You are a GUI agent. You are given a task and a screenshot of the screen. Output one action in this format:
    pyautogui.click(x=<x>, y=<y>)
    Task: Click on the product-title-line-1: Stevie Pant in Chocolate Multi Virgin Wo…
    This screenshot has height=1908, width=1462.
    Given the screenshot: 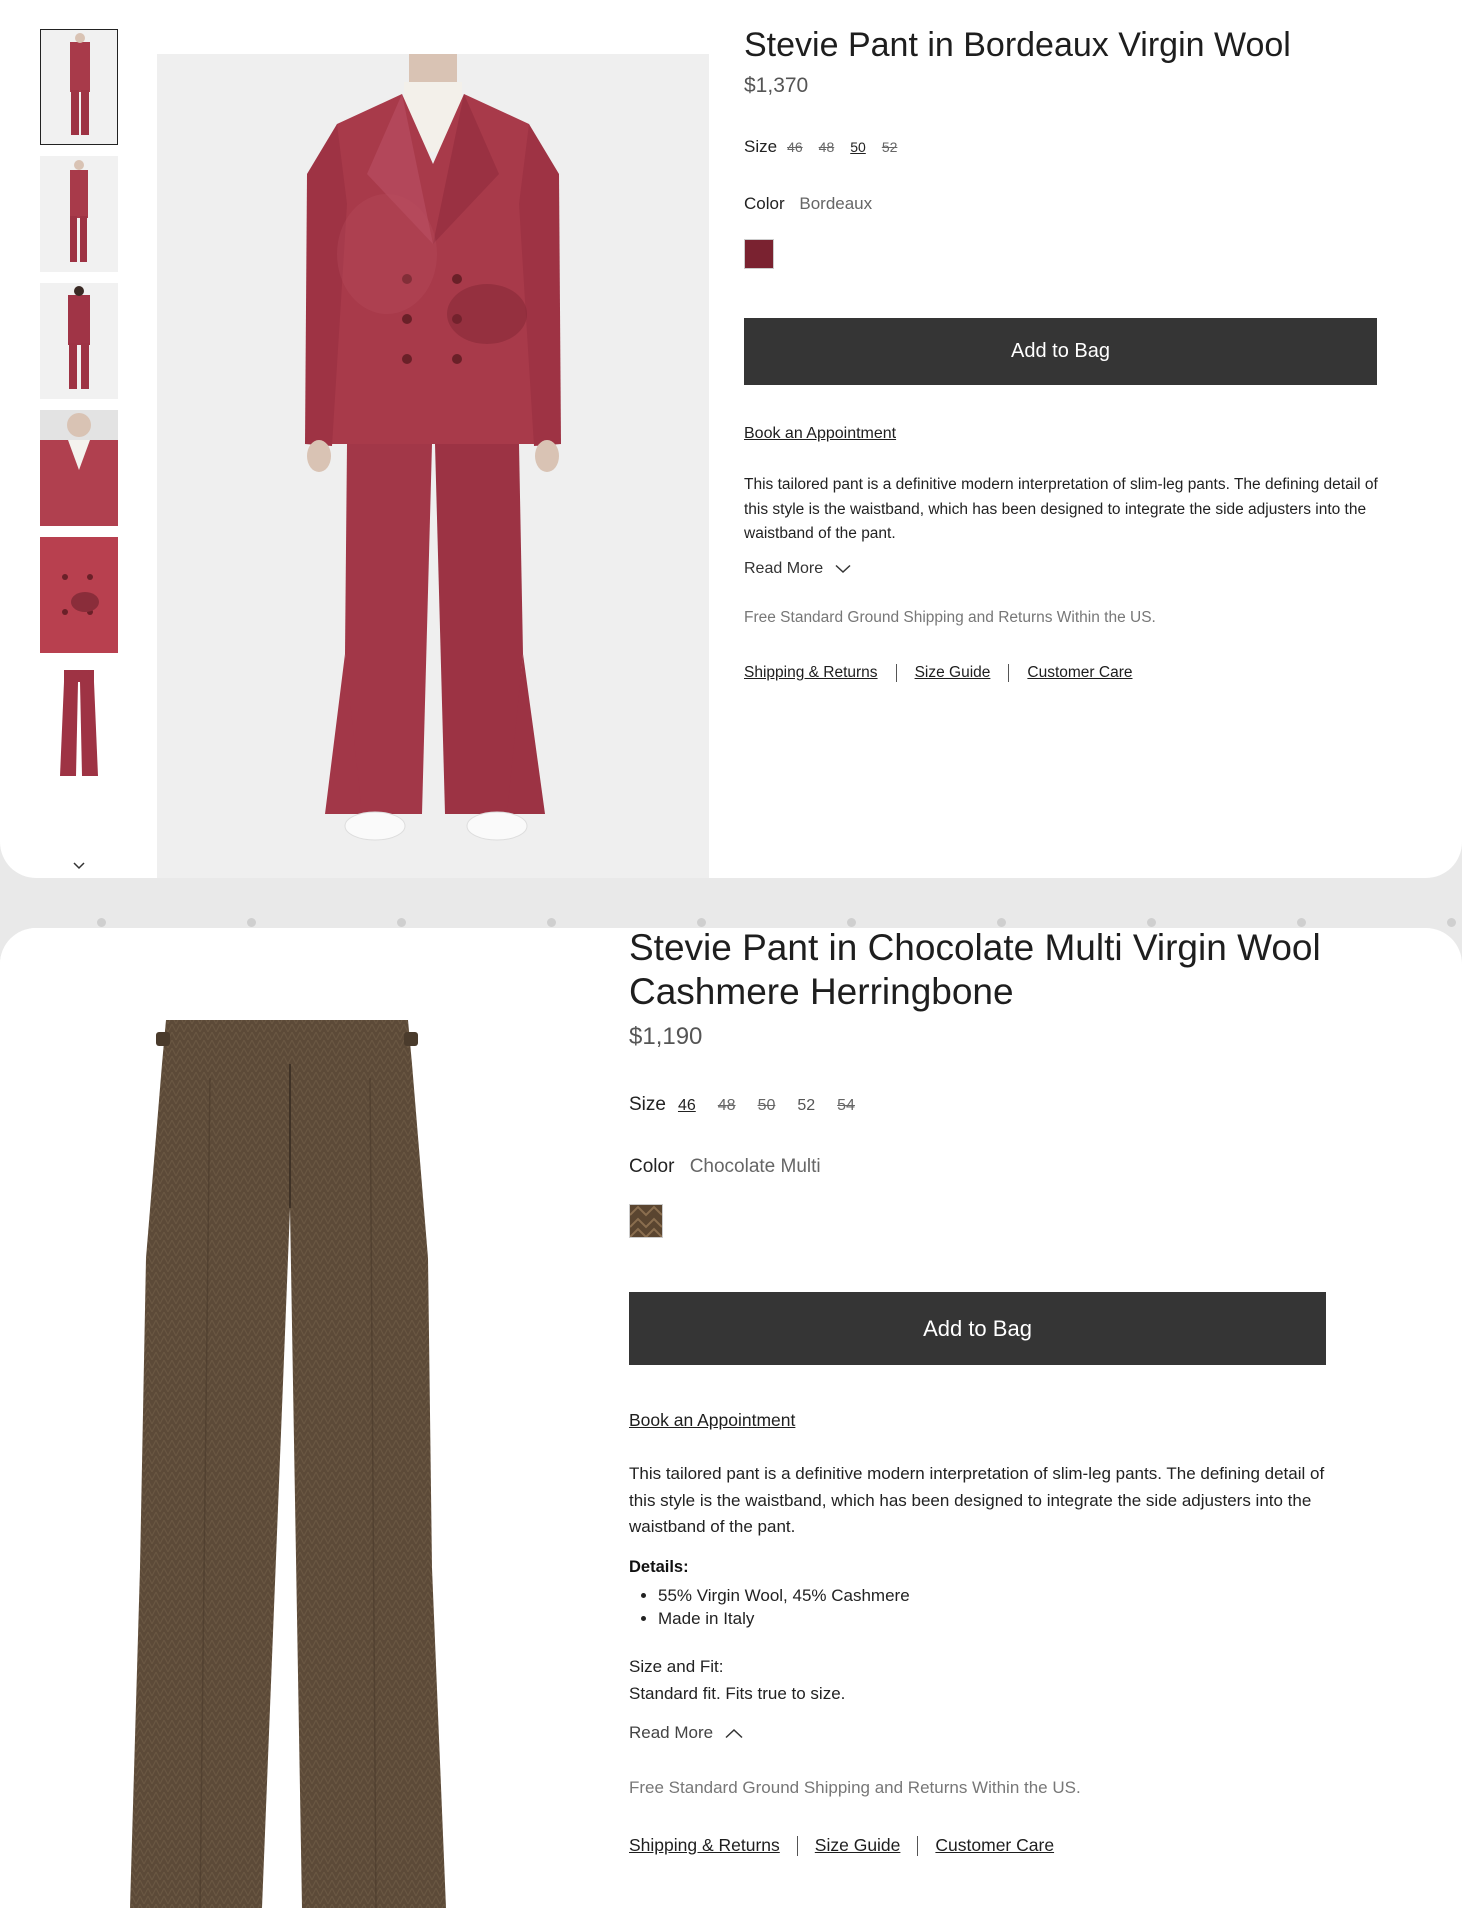 What is the action you would take?
    pyautogui.click(x=975, y=948)
    